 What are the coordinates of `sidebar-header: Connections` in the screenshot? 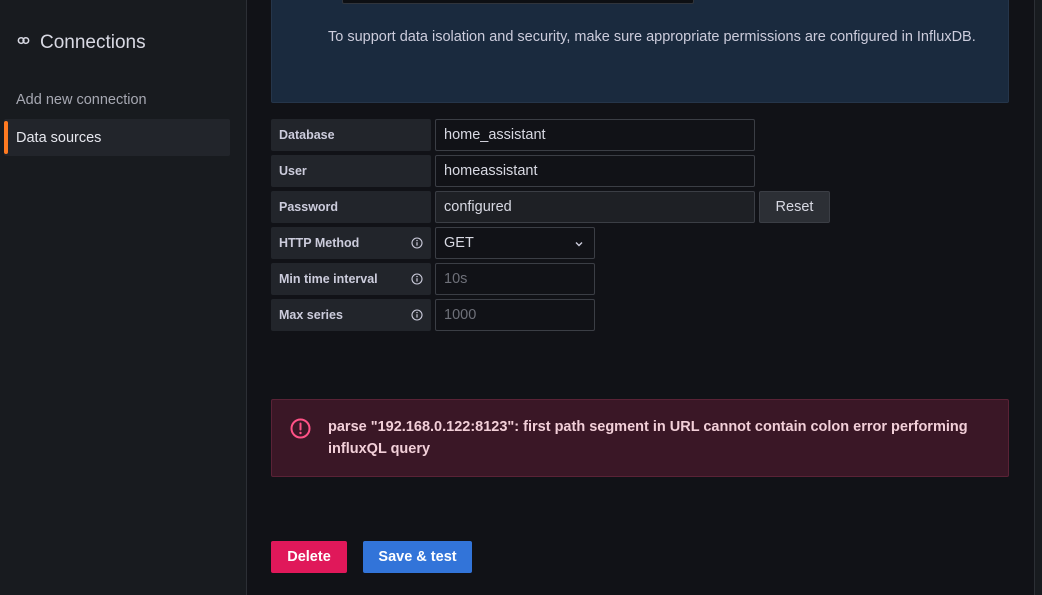 It's located at (81, 43).